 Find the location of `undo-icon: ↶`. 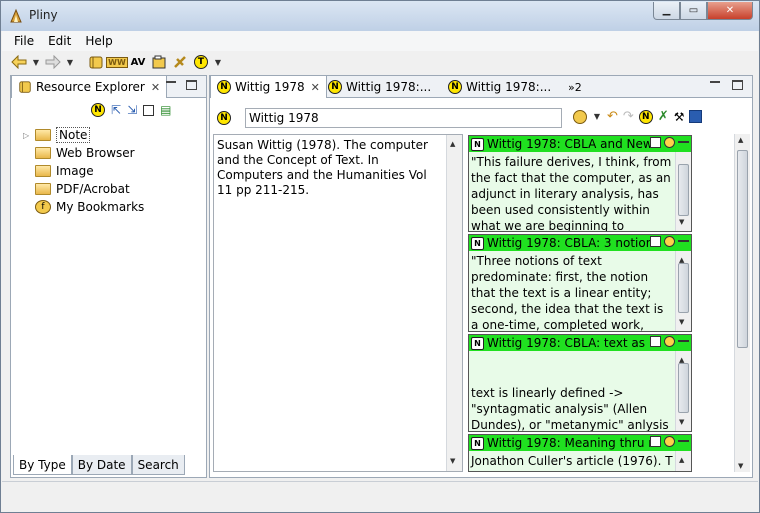

undo-icon: ↶ is located at coordinates (612, 116).